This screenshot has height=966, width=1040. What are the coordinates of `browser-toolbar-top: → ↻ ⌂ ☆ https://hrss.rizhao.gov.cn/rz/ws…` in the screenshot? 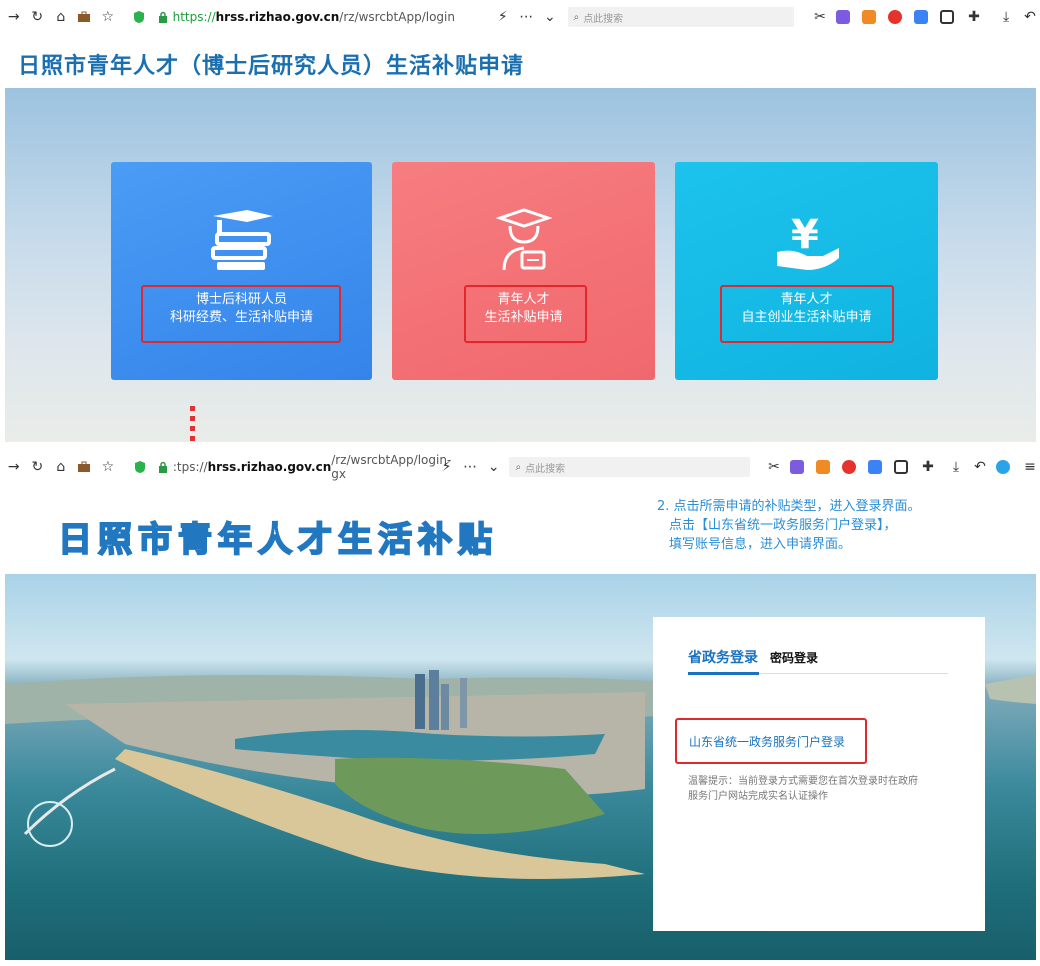 It's located at (520, 17).